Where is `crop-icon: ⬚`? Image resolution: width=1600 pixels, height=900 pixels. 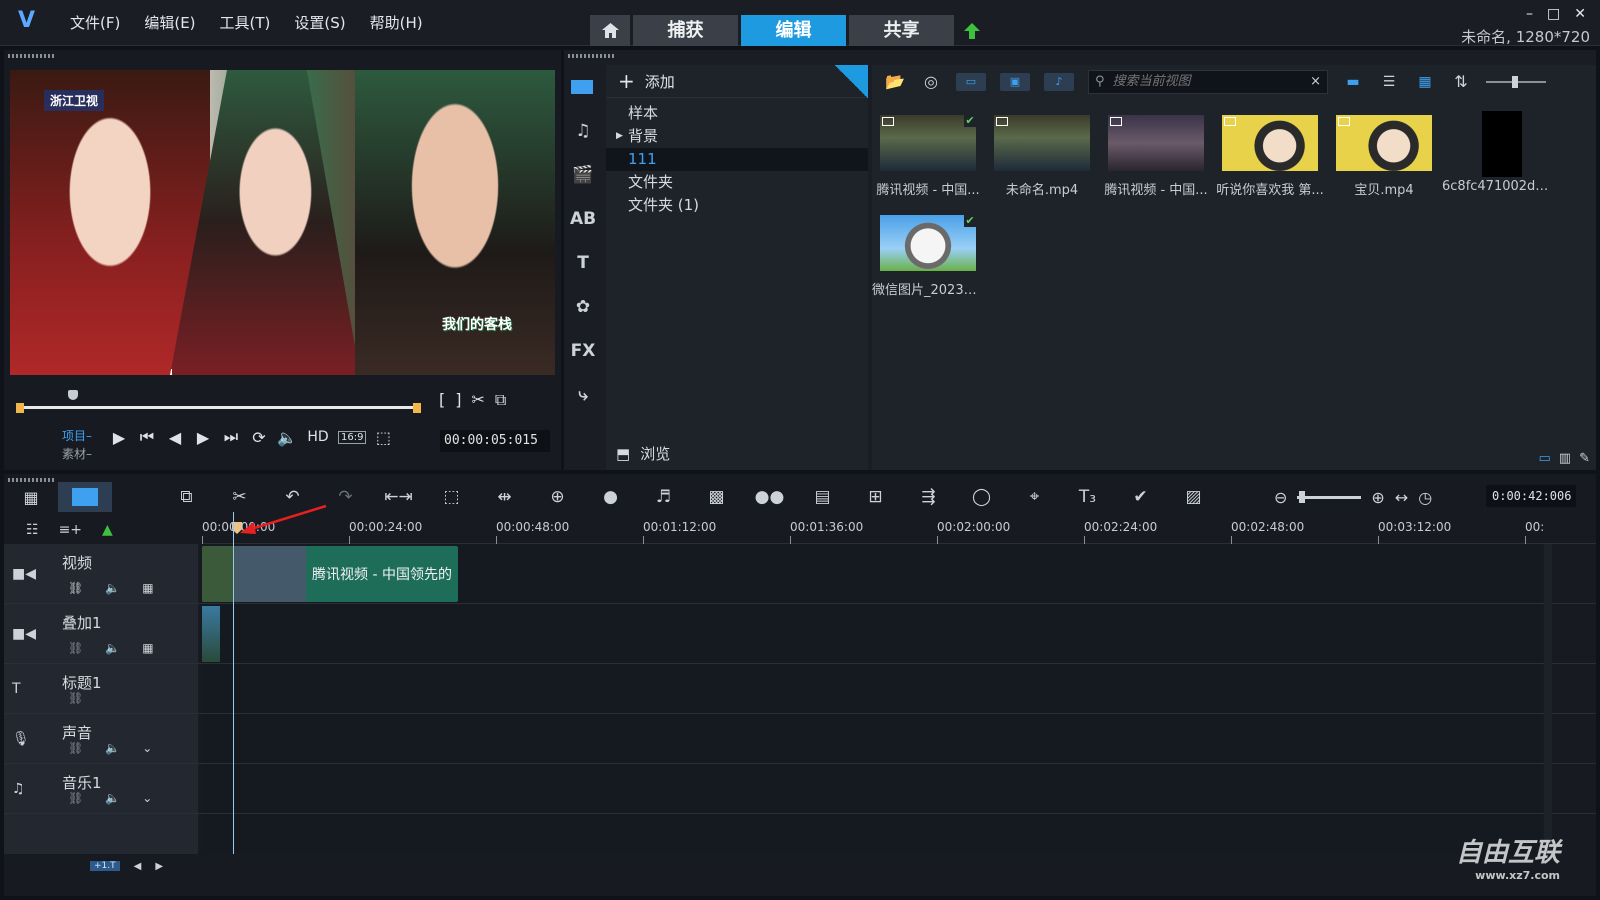
crop-icon: ⬚ is located at coordinates (383, 437).